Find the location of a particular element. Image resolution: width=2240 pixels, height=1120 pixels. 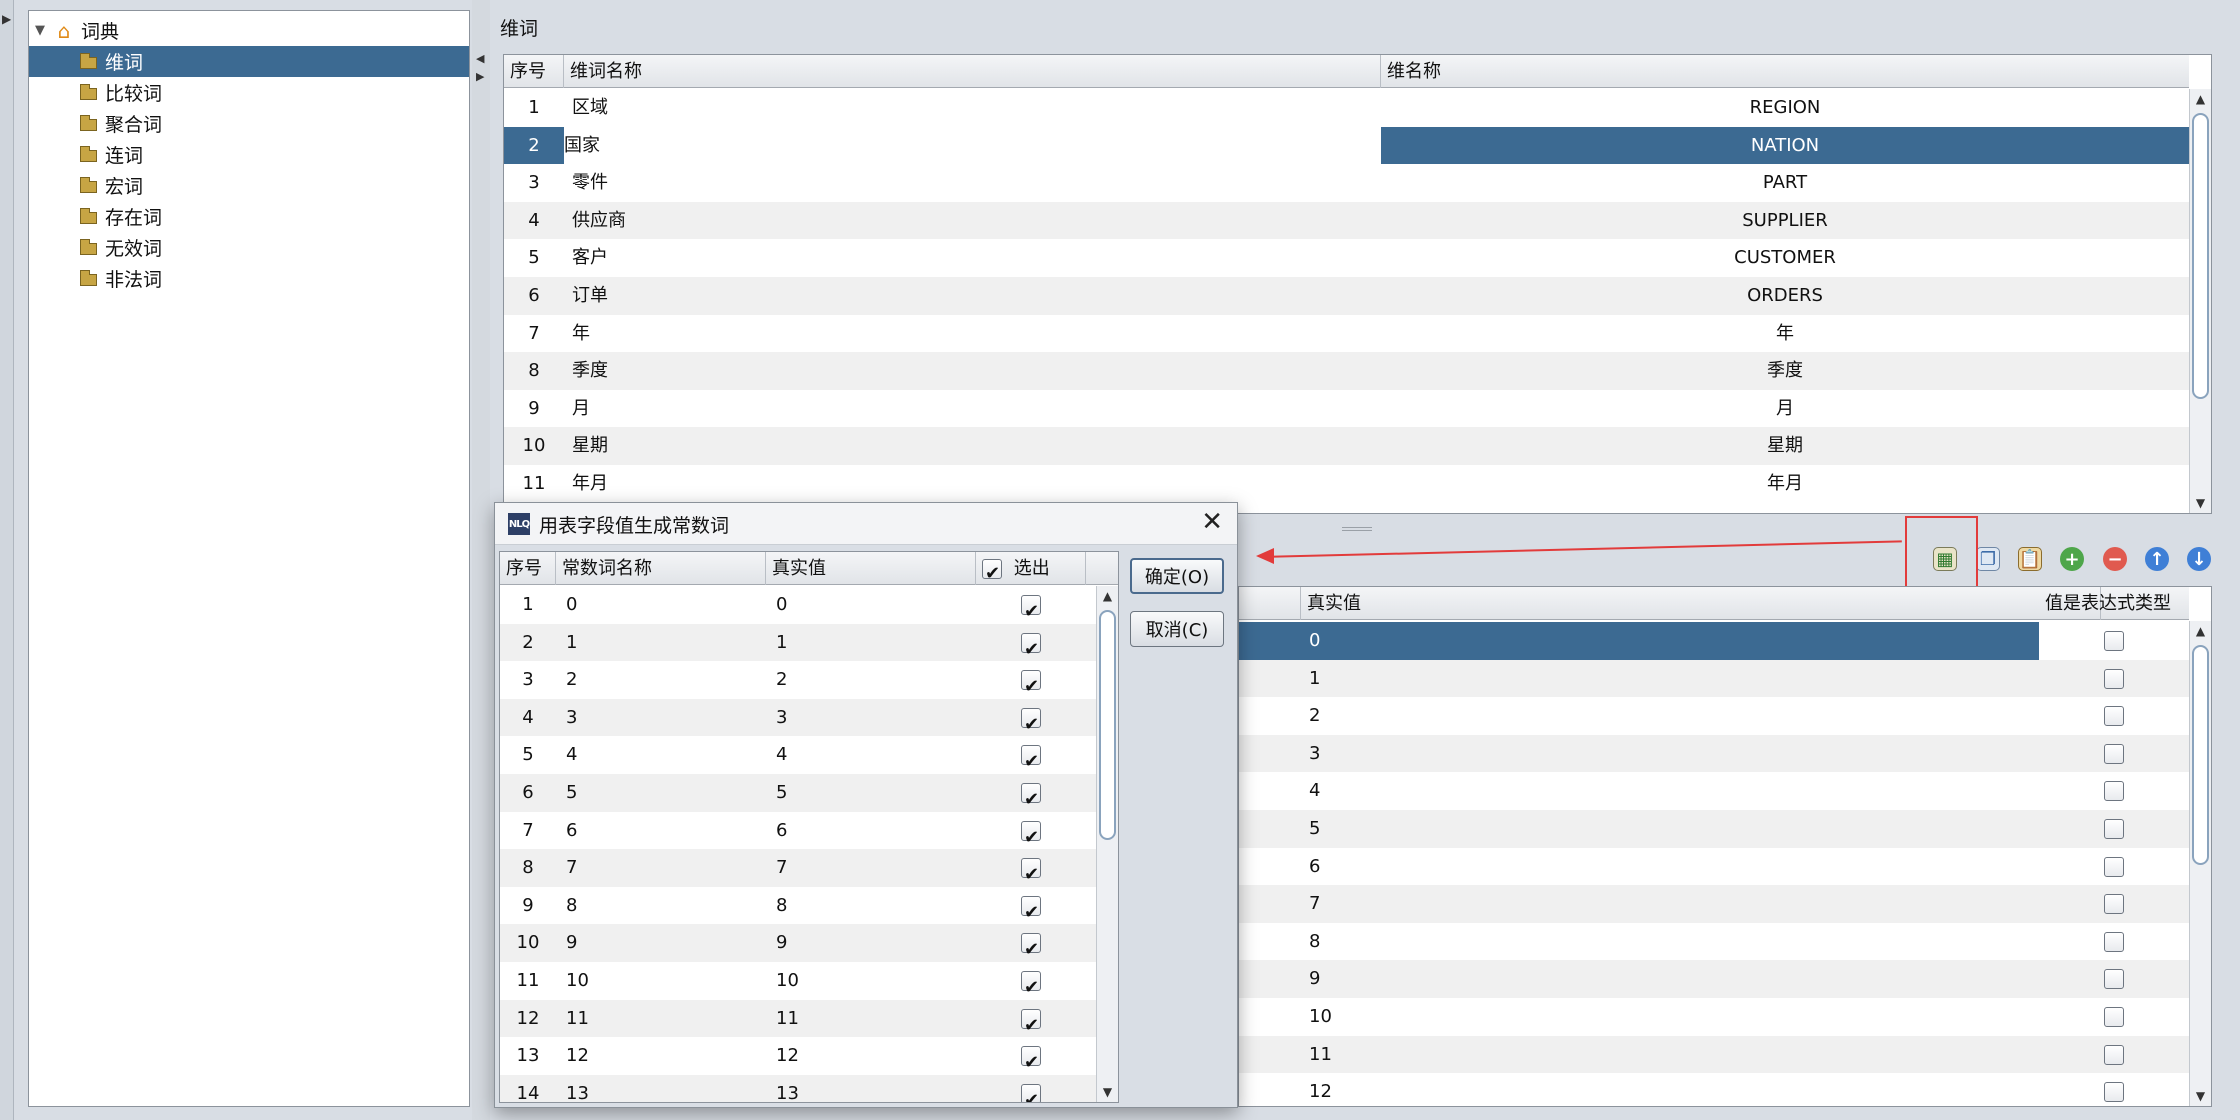

tree-item-conjunctions: 连词 is located at coordinates (249, 154).